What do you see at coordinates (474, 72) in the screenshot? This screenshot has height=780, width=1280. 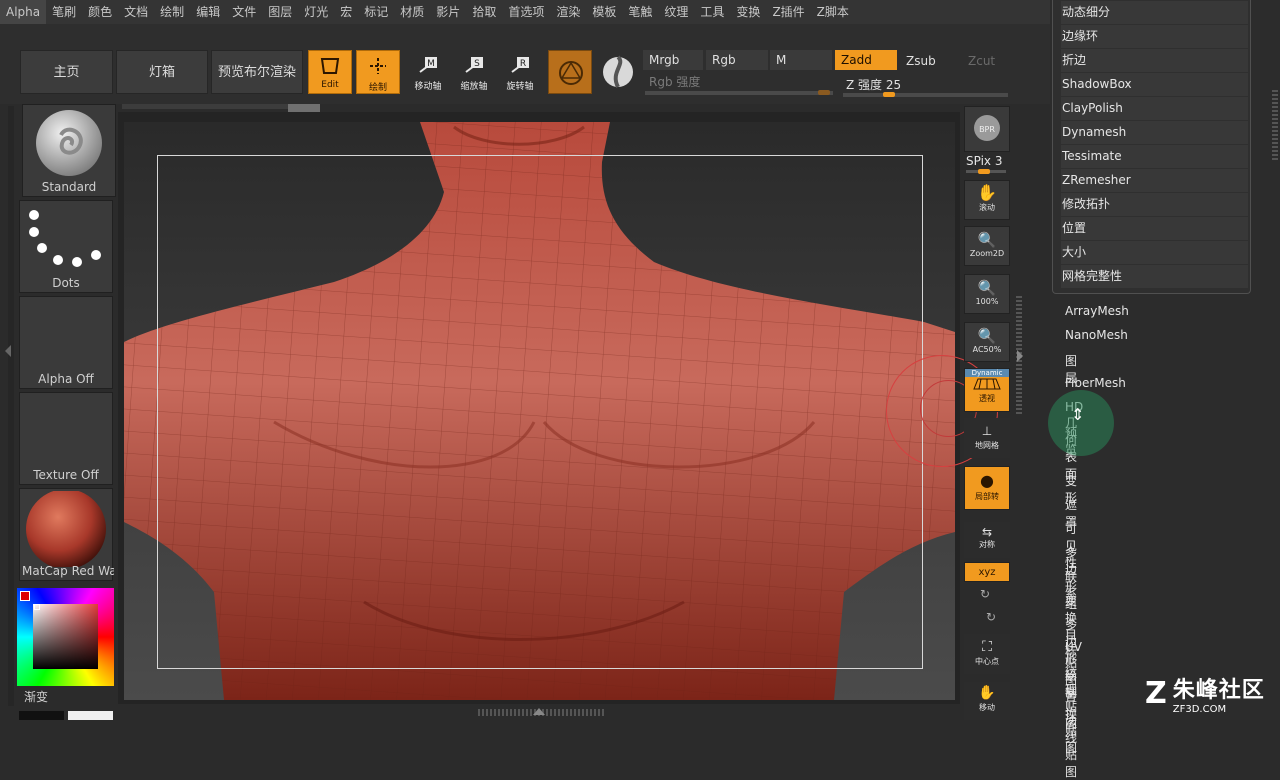 I see `scale-button: S 缩放轴` at bounding box center [474, 72].